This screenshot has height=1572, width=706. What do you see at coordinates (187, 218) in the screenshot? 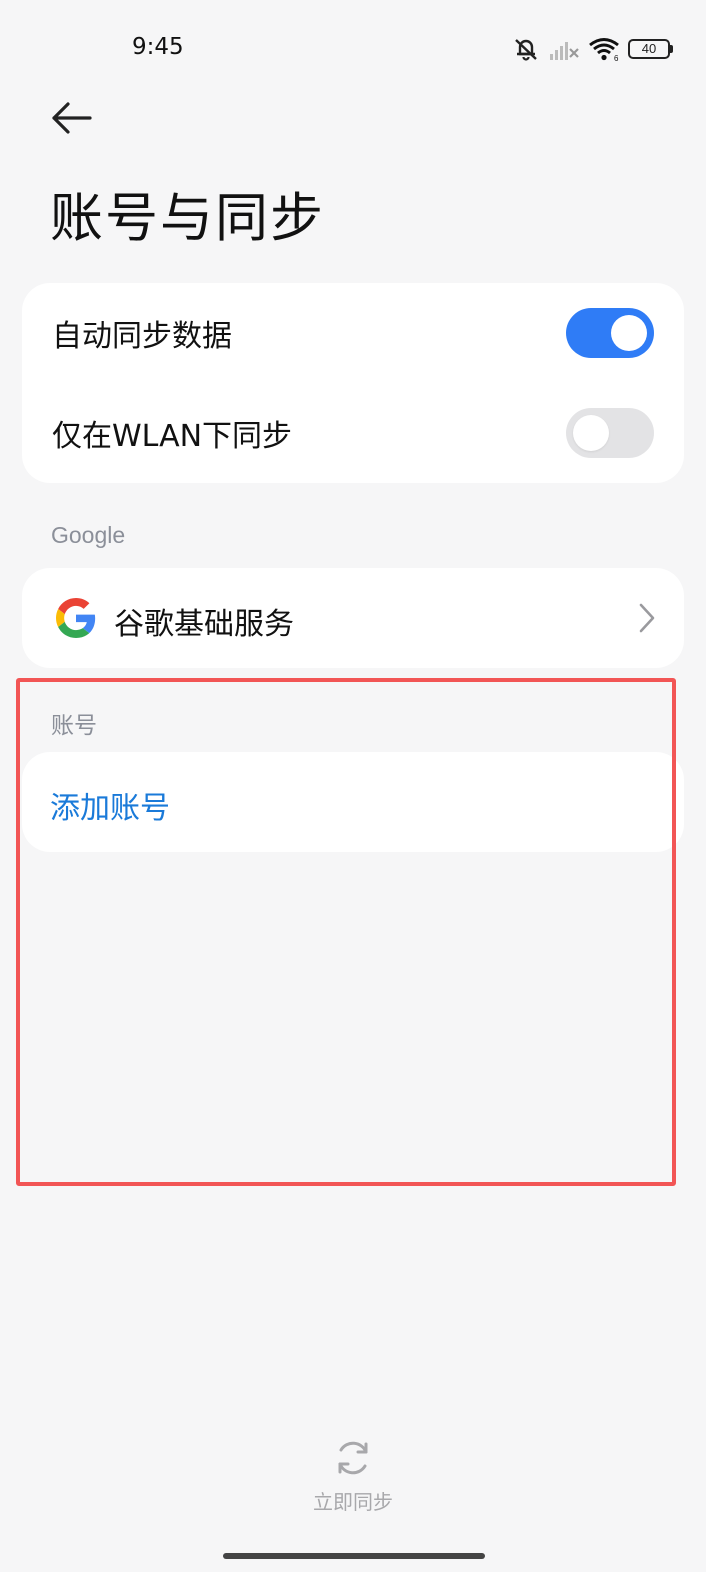
I see `page-title: 账号与同步` at bounding box center [187, 218].